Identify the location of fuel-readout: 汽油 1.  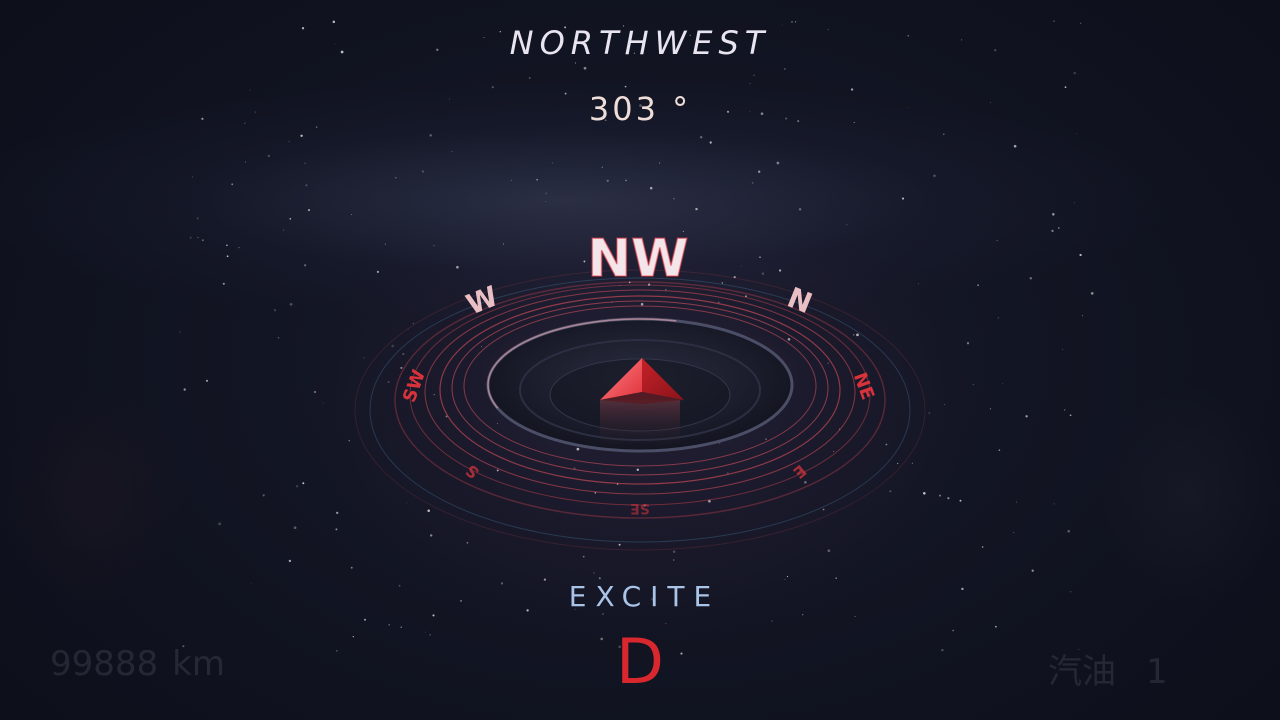
(1108, 668).